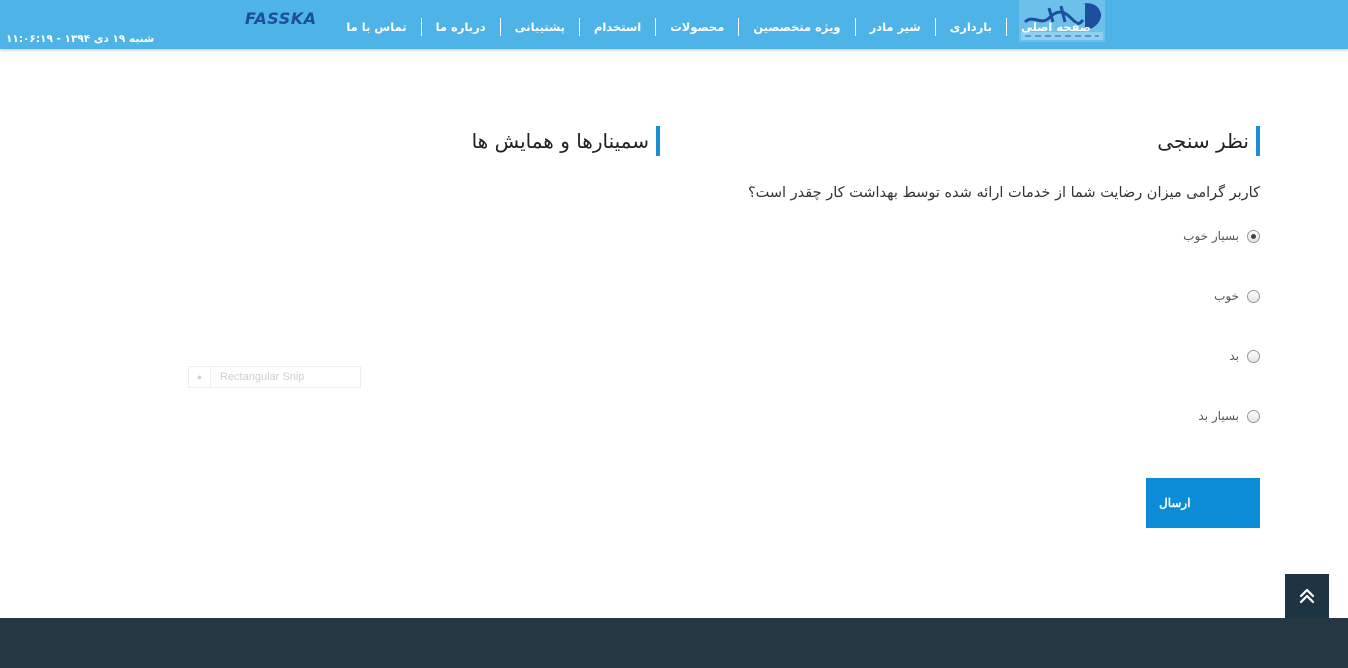 This screenshot has width=1348, height=668. I want to click on nav-item-careers: استخدام, so click(617, 27).